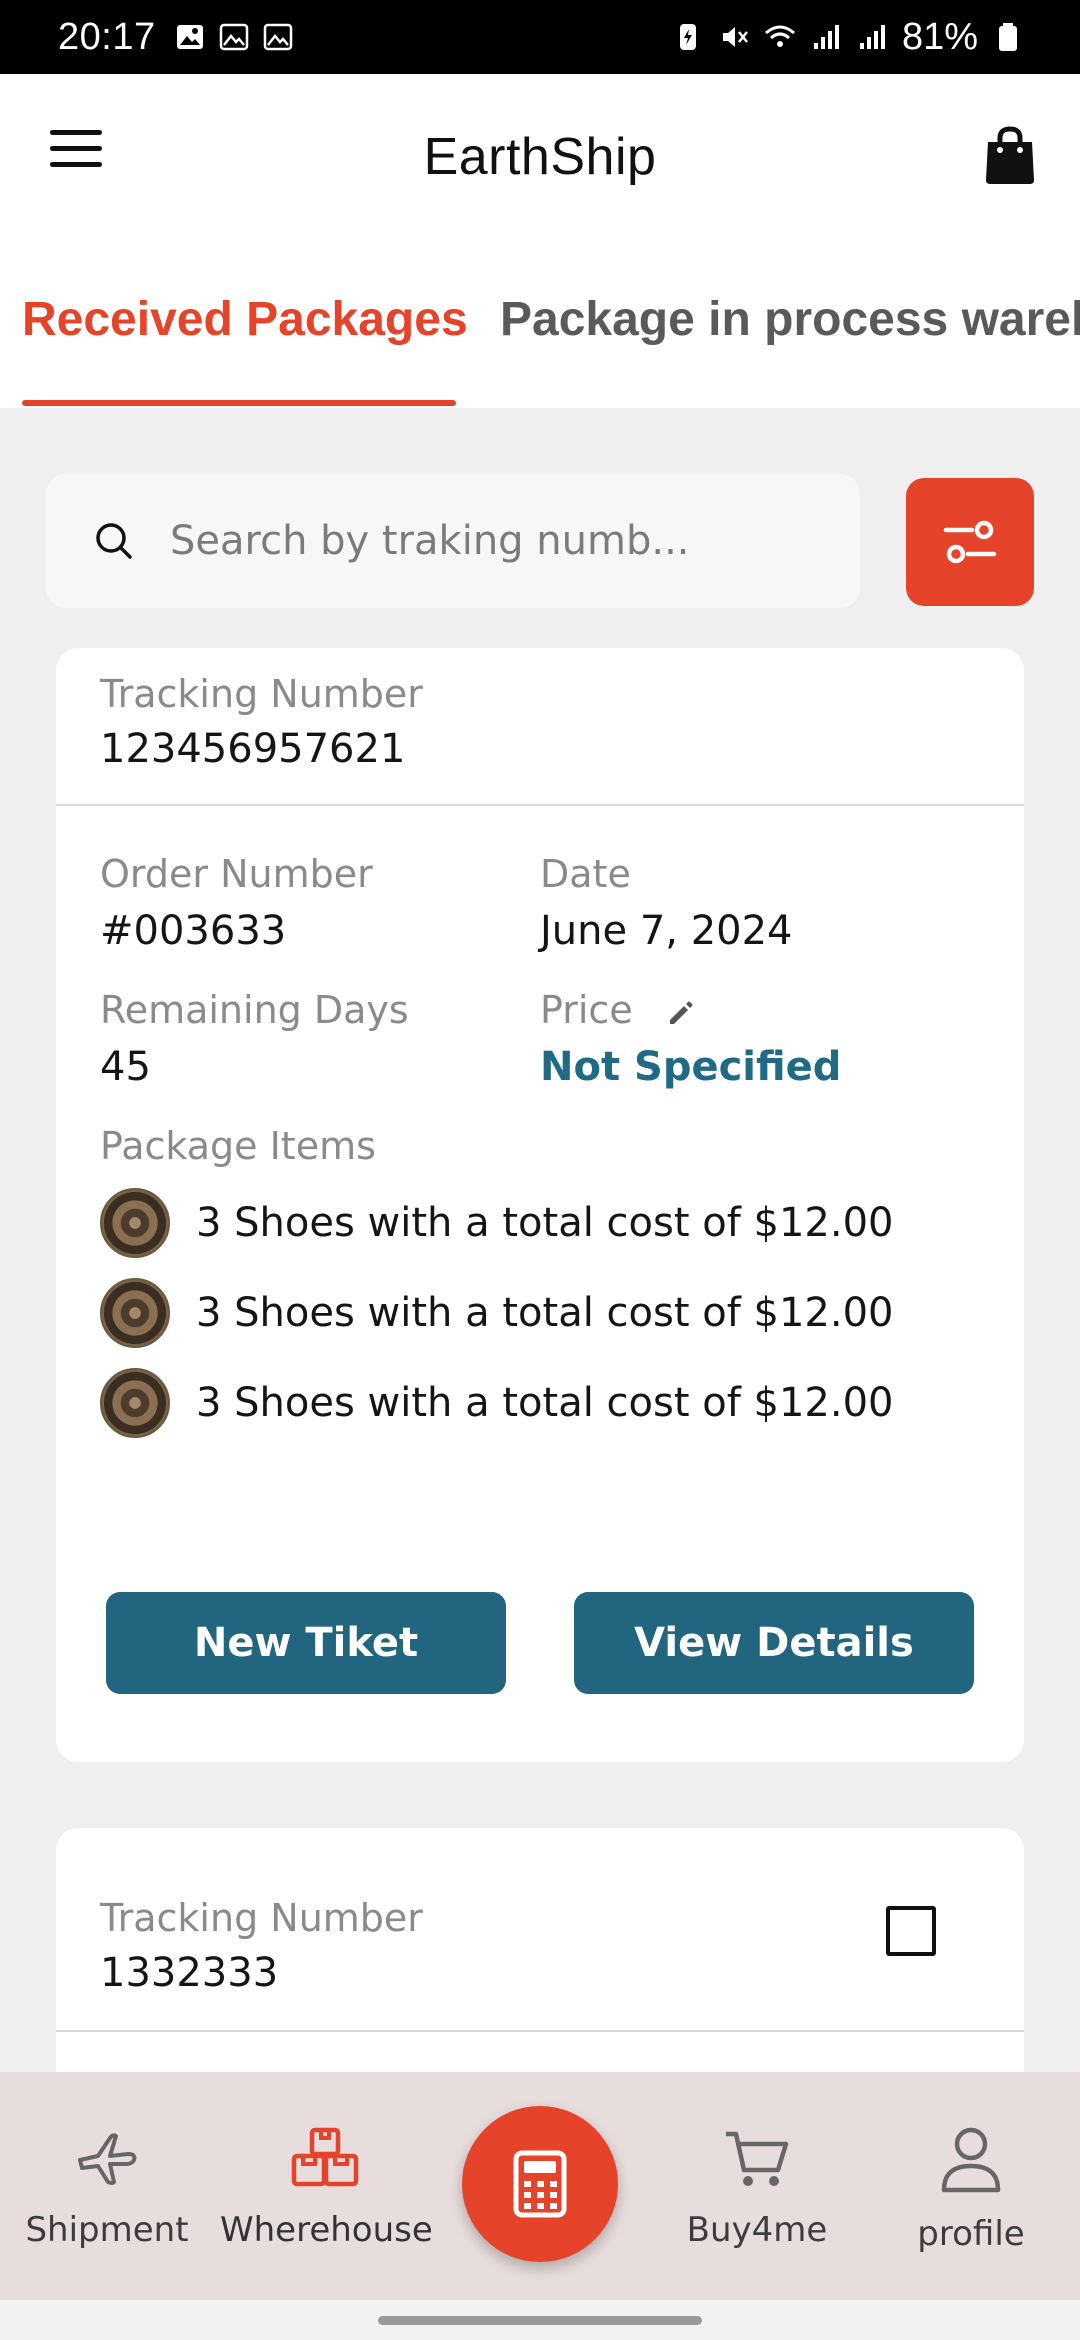  I want to click on app-header: EarthShip, so click(540, 157).